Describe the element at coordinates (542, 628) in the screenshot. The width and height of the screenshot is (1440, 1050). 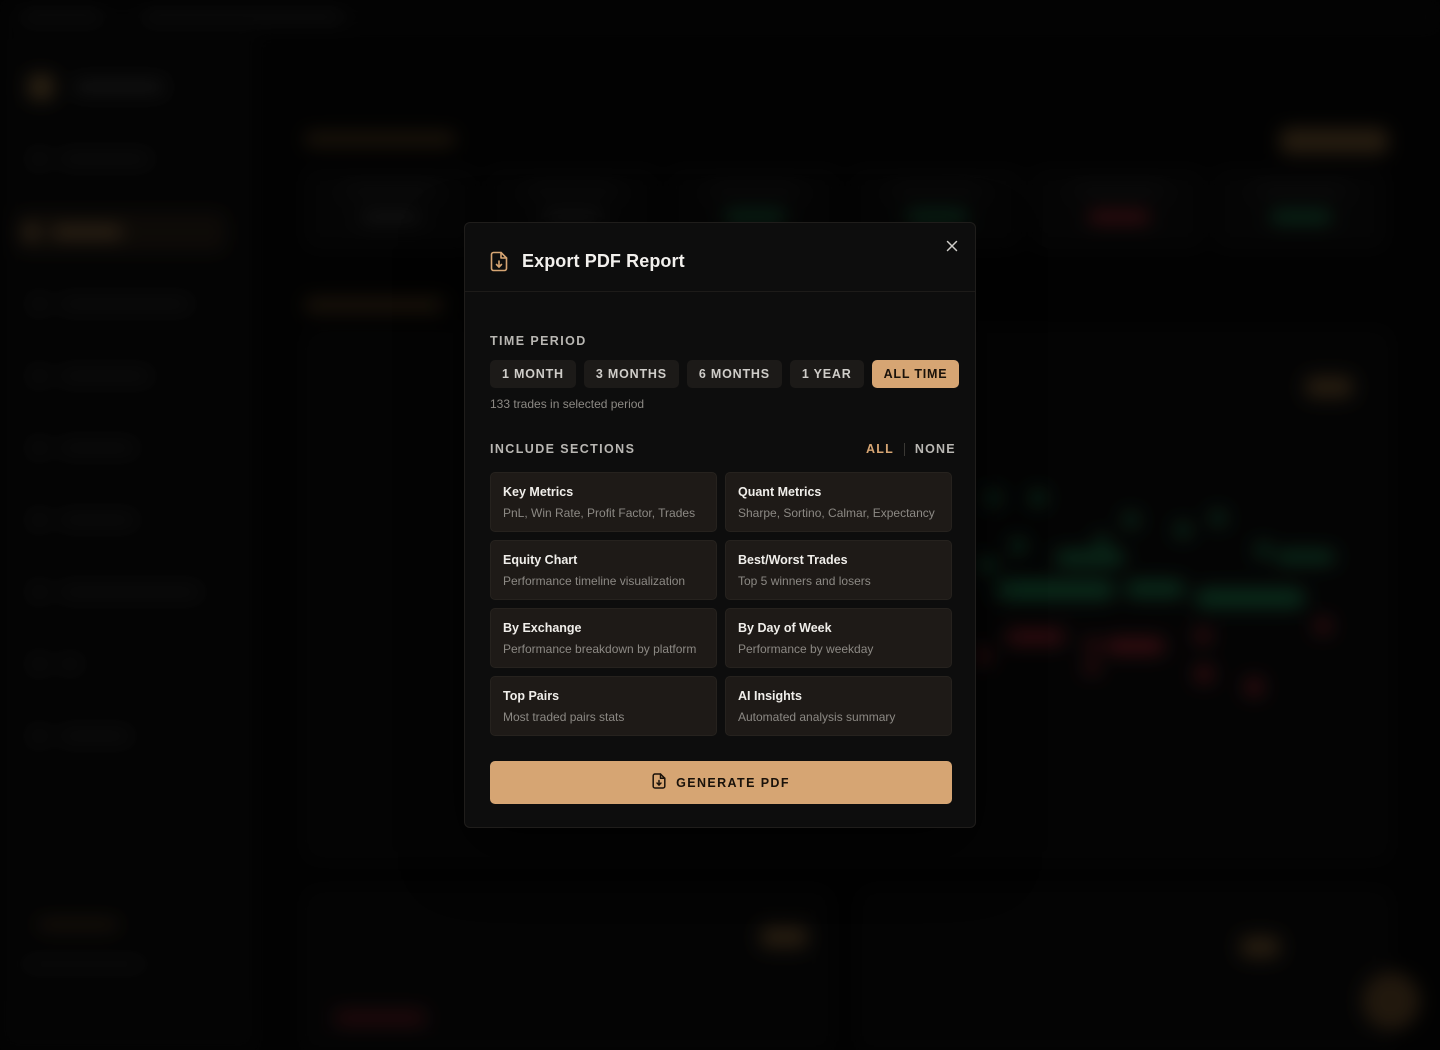
I see `section-title: By Exchange` at that location.